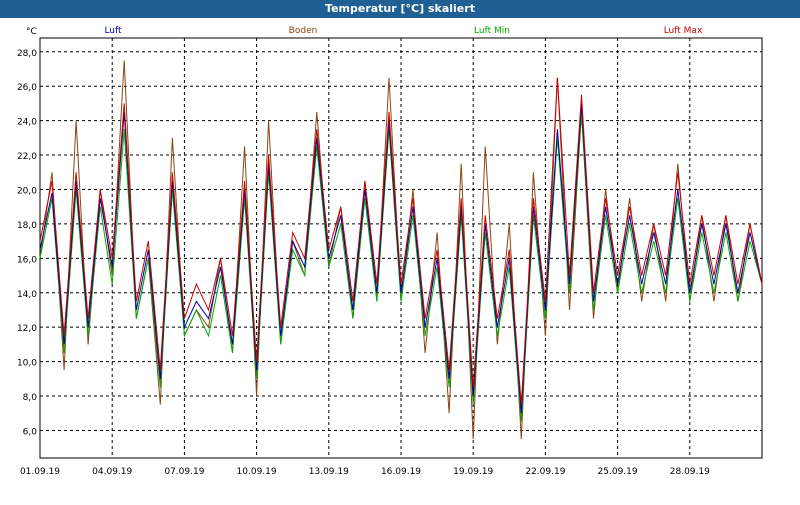 Image resolution: width=800 pixels, height=505 pixels. I want to click on y-tick-label: 18,0, so click(27, 226).